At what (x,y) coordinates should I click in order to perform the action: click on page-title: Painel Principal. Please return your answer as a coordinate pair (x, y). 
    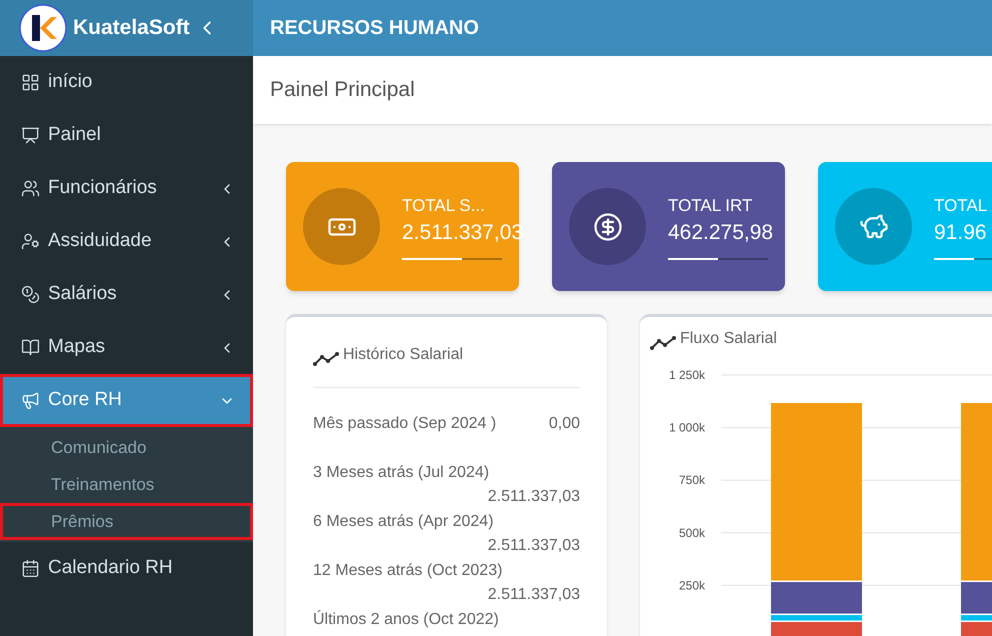
    Looking at the image, I should click on (342, 90).